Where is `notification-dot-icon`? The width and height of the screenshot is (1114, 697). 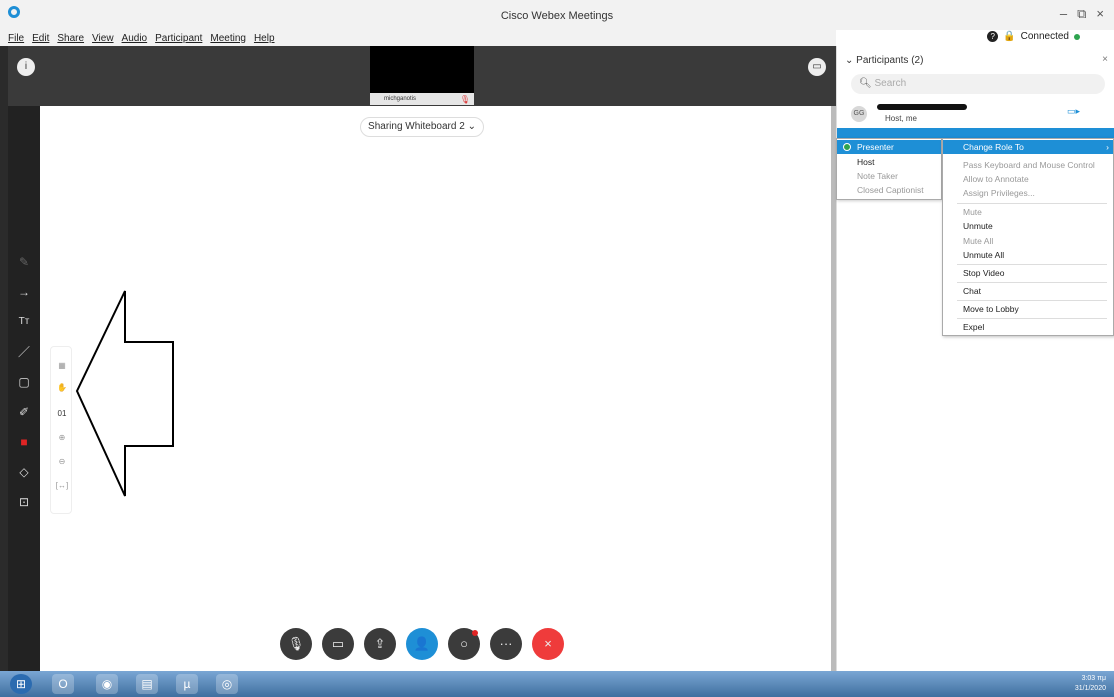
notification-dot-icon is located at coordinates (475, 633).